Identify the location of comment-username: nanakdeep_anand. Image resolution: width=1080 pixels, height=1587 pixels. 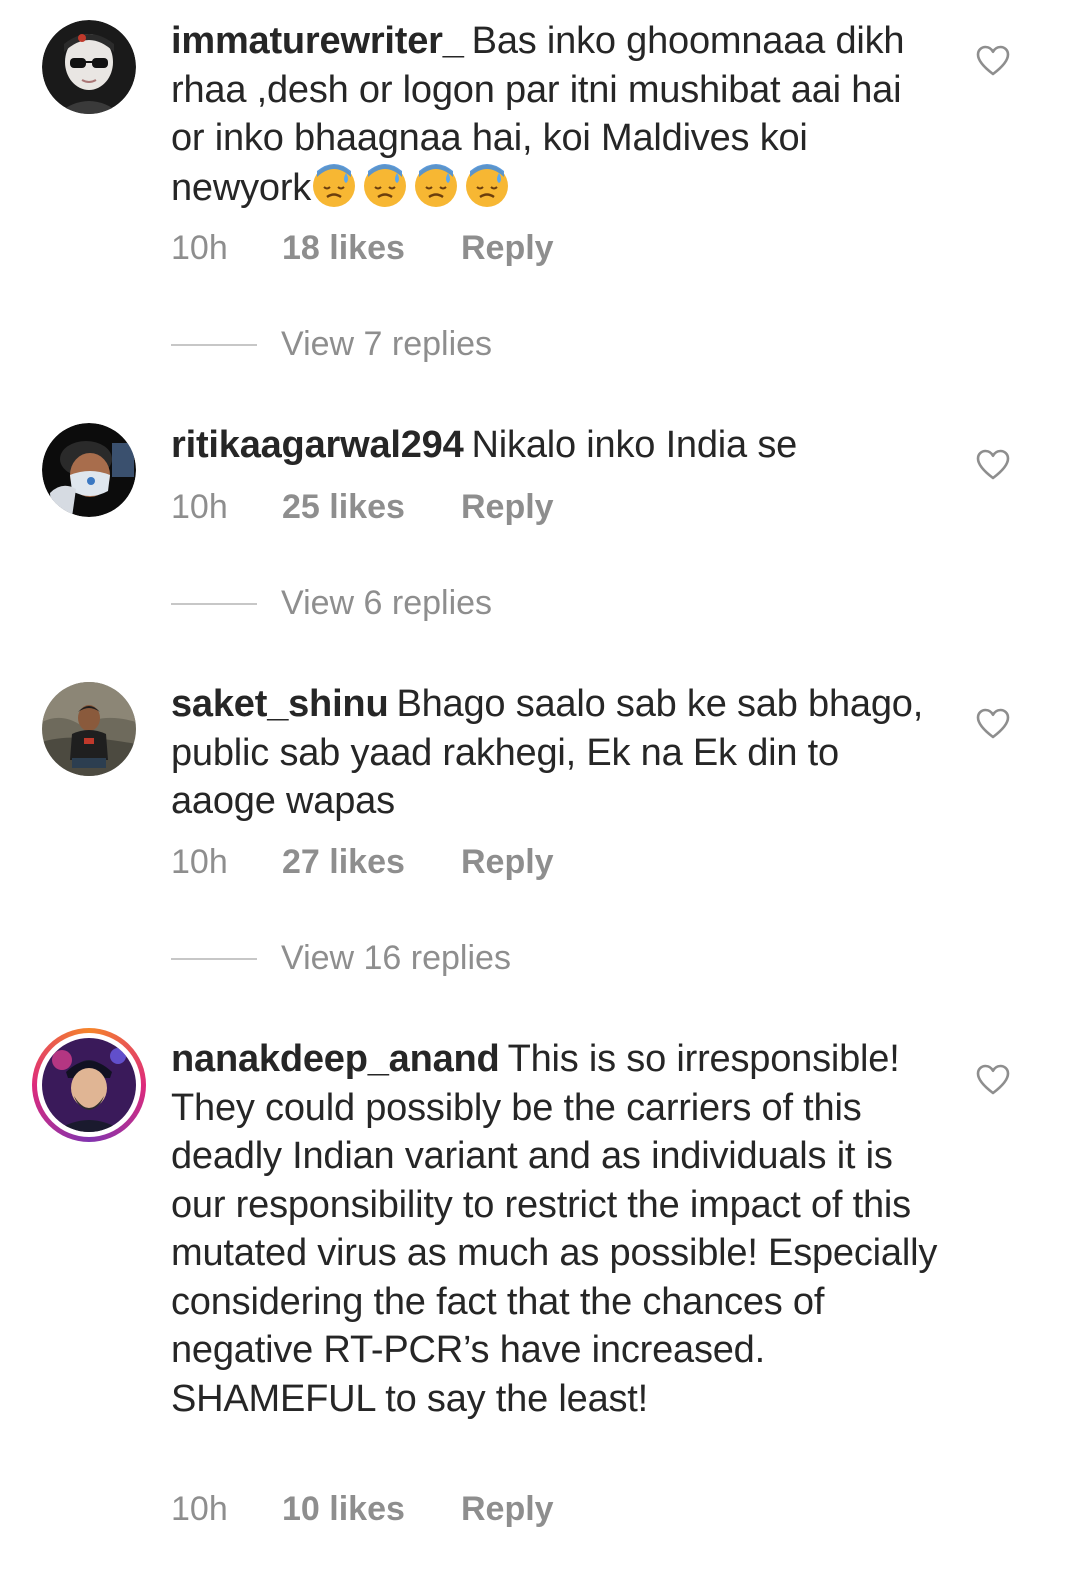
(335, 1059).